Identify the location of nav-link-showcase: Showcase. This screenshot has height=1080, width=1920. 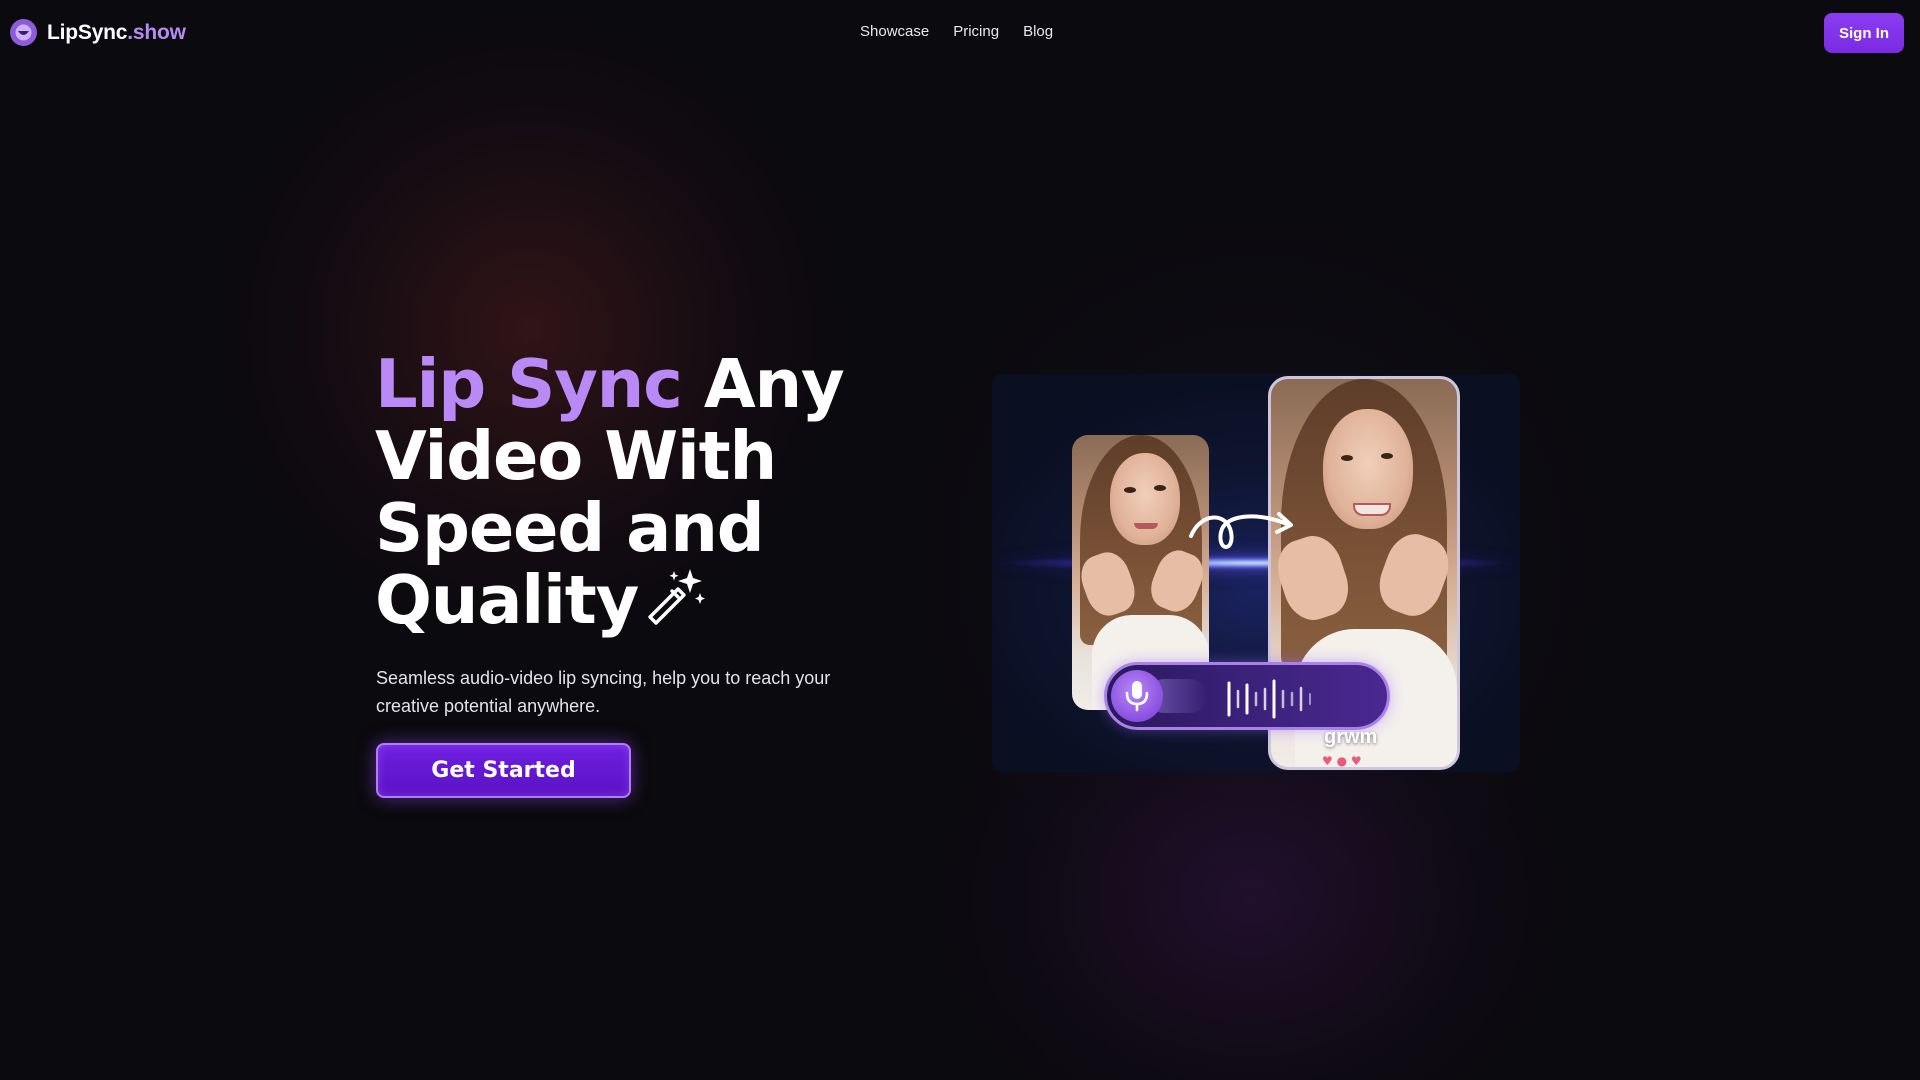
(894, 31).